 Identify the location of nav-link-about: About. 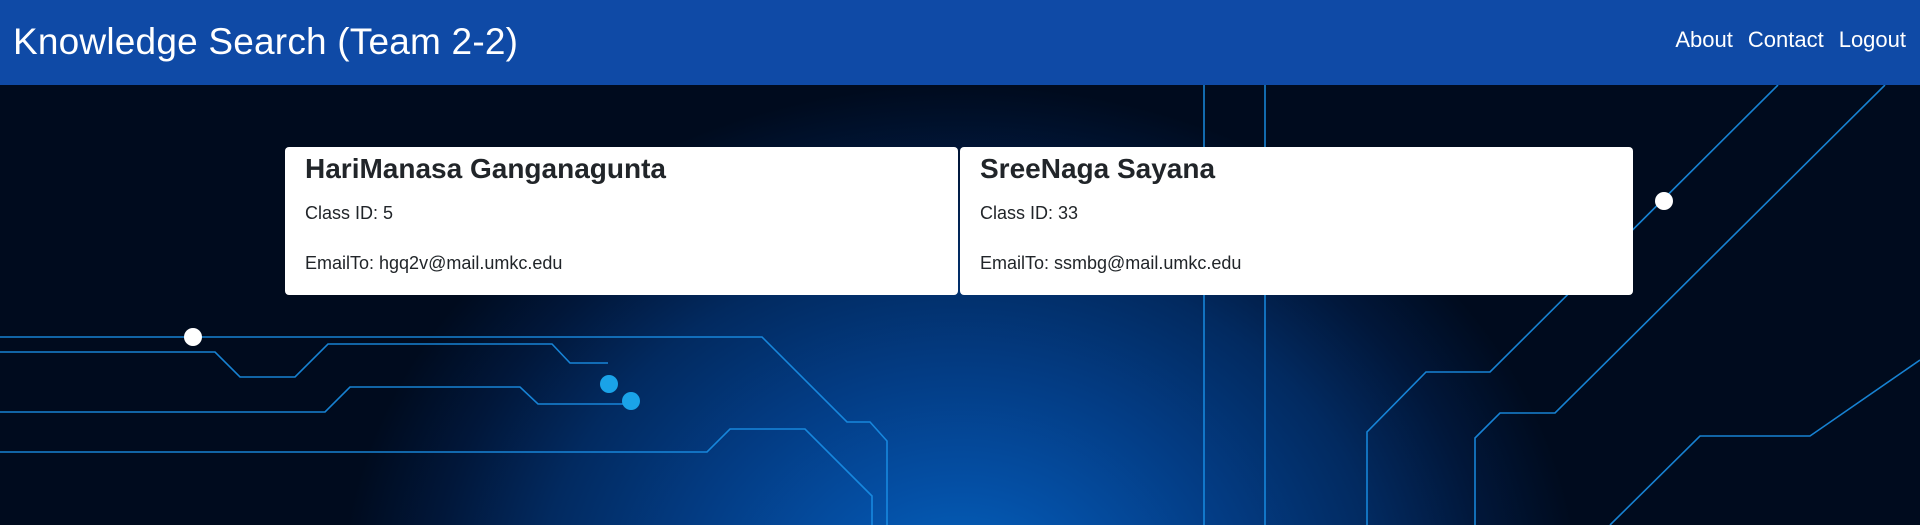
(1704, 40).